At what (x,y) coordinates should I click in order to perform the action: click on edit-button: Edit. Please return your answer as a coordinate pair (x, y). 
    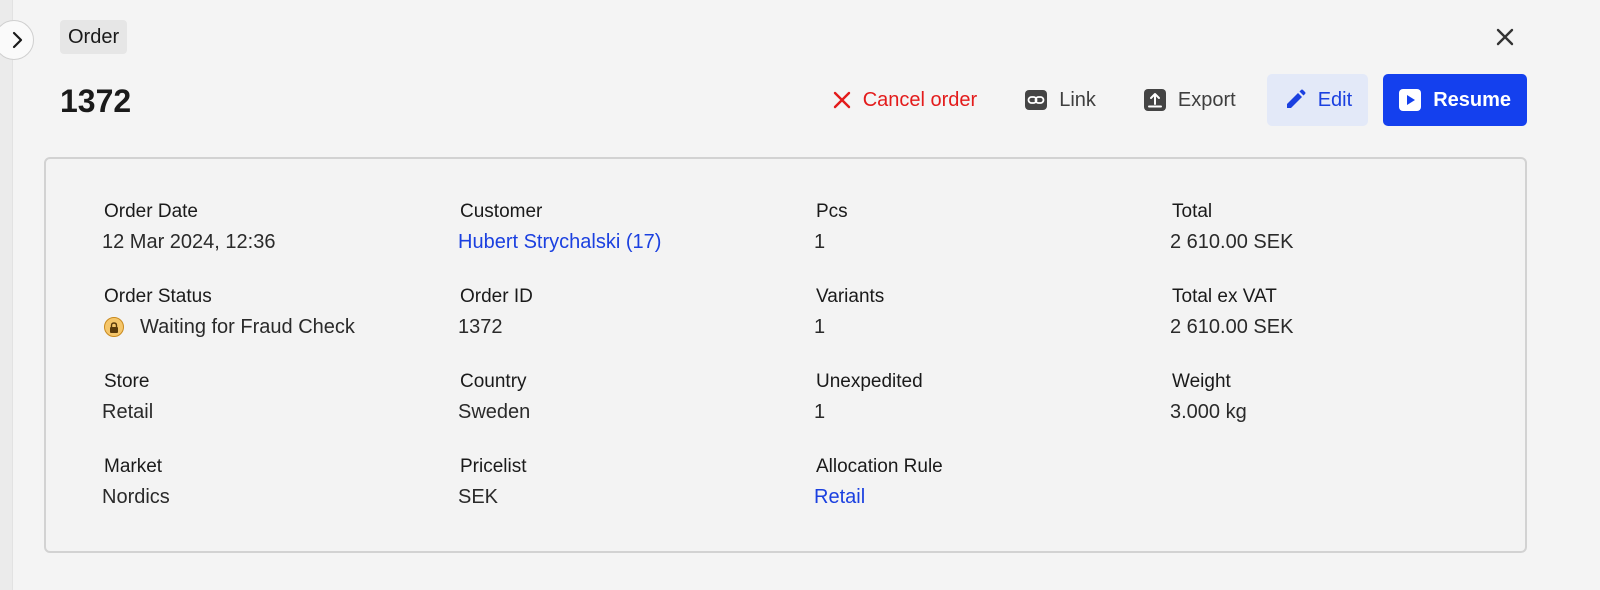
    Looking at the image, I should click on (1317, 100).